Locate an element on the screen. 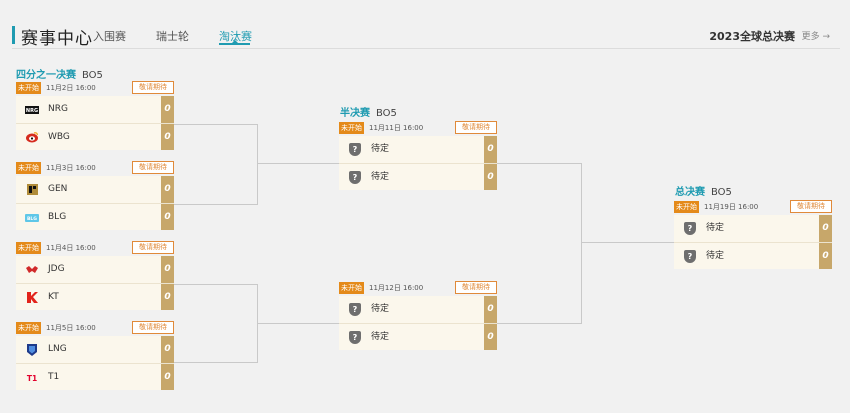 This screenshot has height=413, width=850. team-row: T1 T1 0 is located at coordinates (95, 376).